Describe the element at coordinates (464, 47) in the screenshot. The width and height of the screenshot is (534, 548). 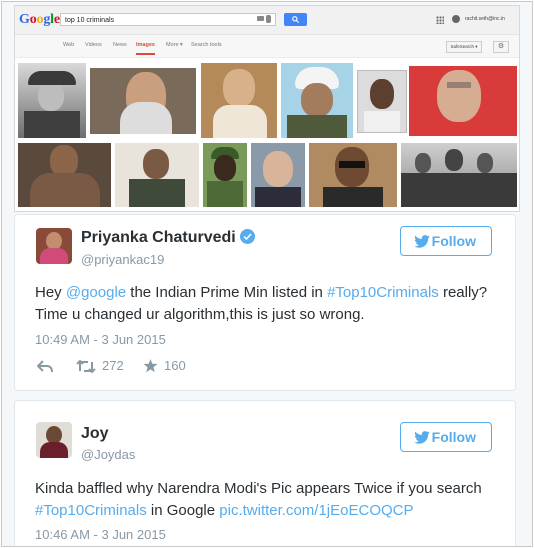
I see `safesearch-button: SafeSearch ▾` at that location.